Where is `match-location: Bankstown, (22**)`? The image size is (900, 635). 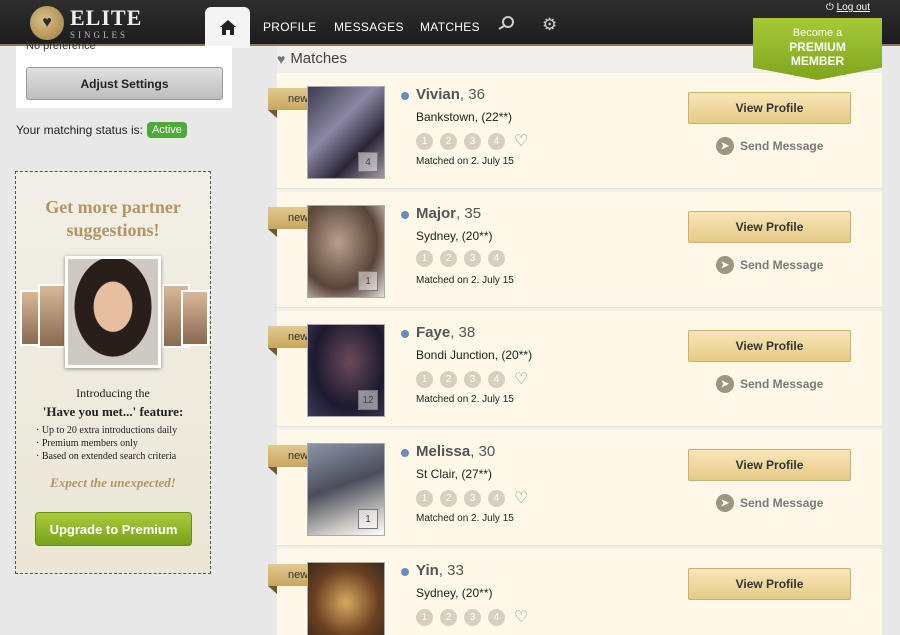
match-location: Bankstown, (22**) is located at coordinates (464, 117).